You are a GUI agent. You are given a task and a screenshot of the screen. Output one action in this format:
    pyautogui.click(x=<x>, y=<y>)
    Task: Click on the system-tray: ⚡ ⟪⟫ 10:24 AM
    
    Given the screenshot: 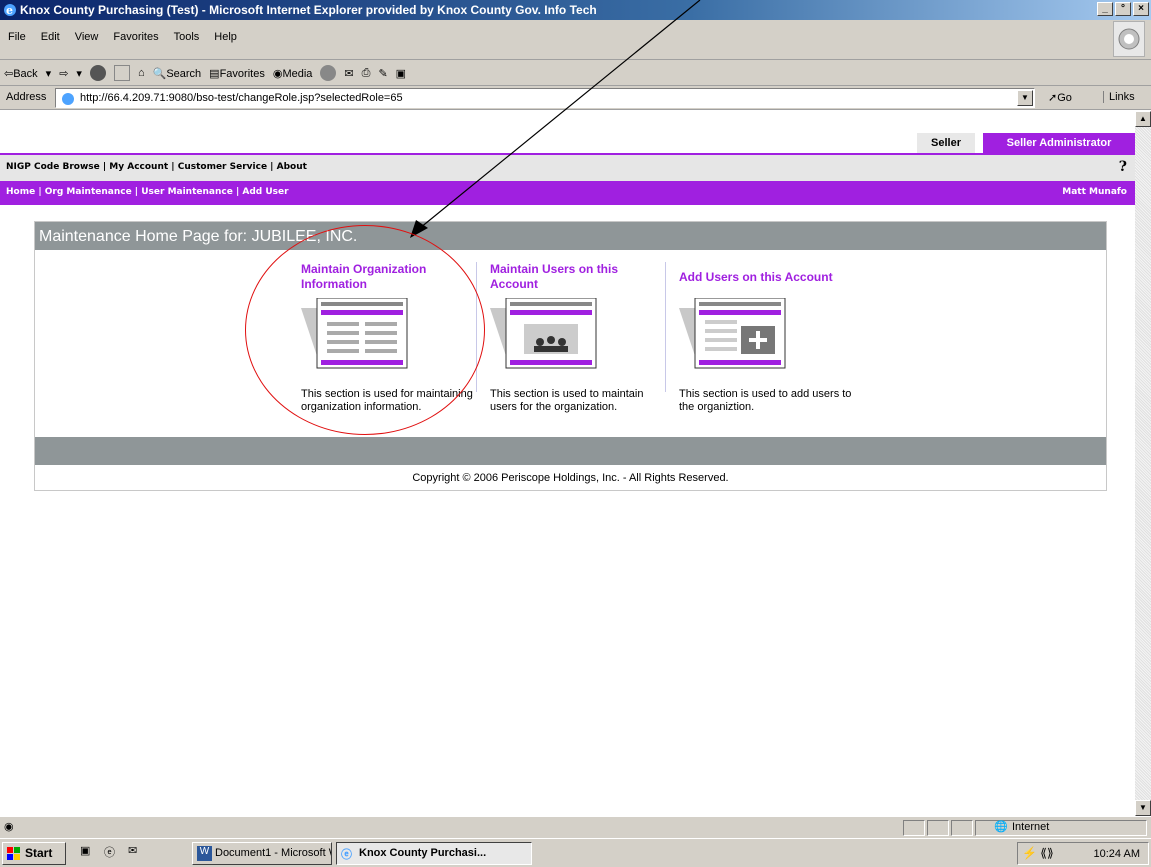 What is the action you would take?
    pyautogui.click(x=1083, y=853)
    